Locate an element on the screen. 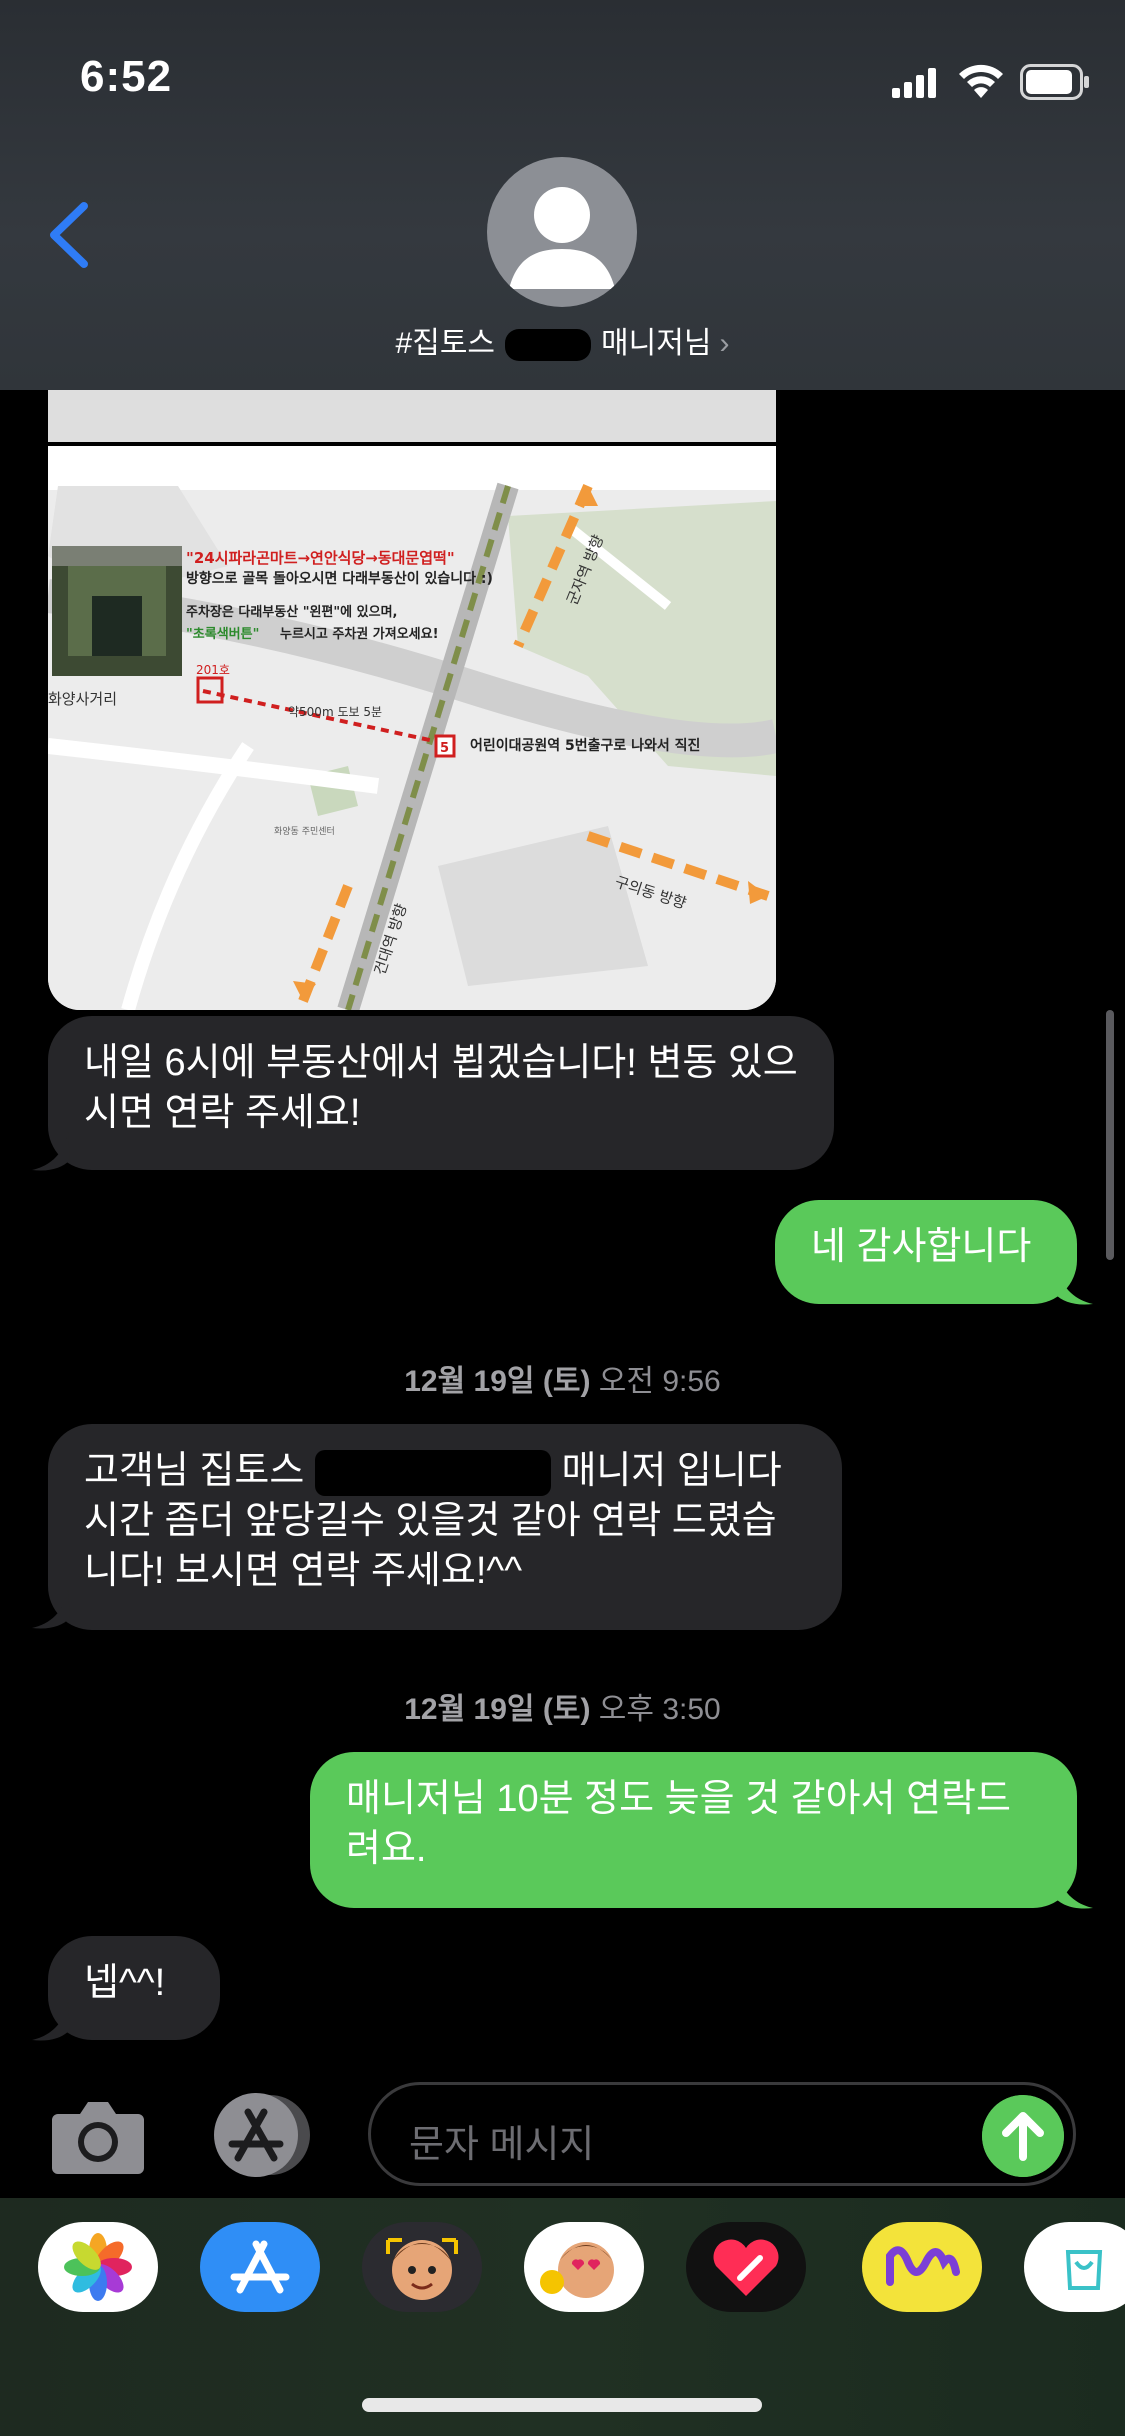 This screenshot has width=1125, height=2436. message-text: 매니저님 10분 정도 늦을 것 같아서 연락드려요. is located at coordinates (678, 1824).